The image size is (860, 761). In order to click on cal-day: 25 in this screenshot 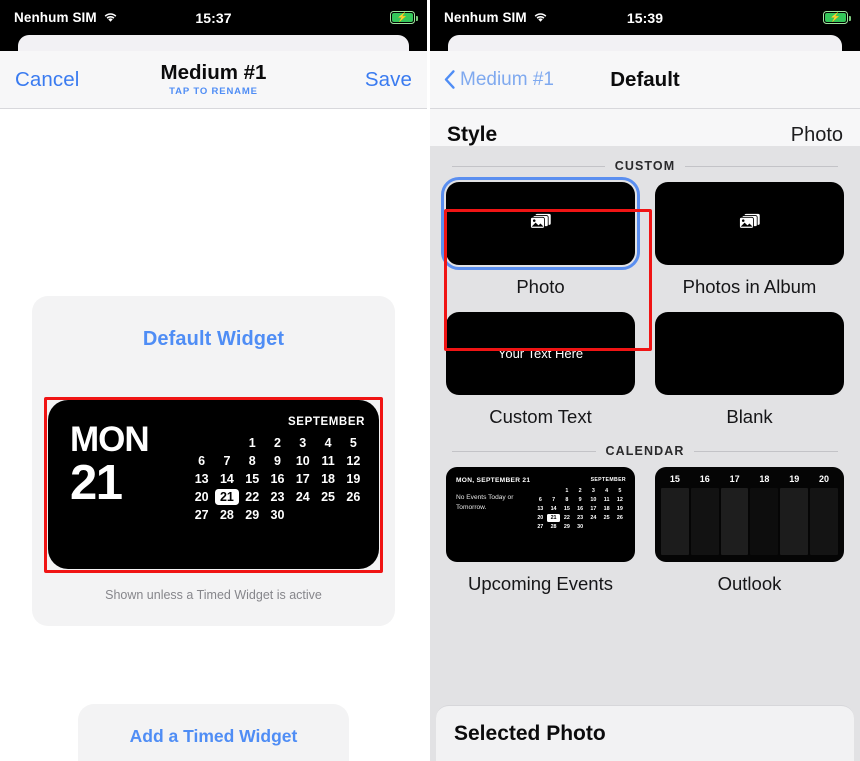, I will do `click(606, 518)`.